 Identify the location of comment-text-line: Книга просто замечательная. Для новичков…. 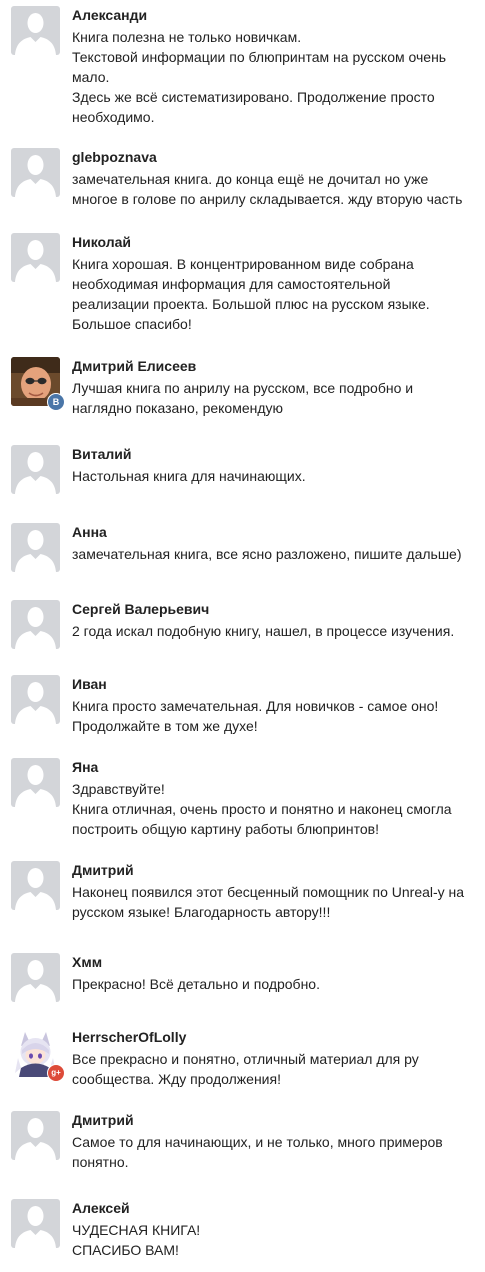
(255, 706).